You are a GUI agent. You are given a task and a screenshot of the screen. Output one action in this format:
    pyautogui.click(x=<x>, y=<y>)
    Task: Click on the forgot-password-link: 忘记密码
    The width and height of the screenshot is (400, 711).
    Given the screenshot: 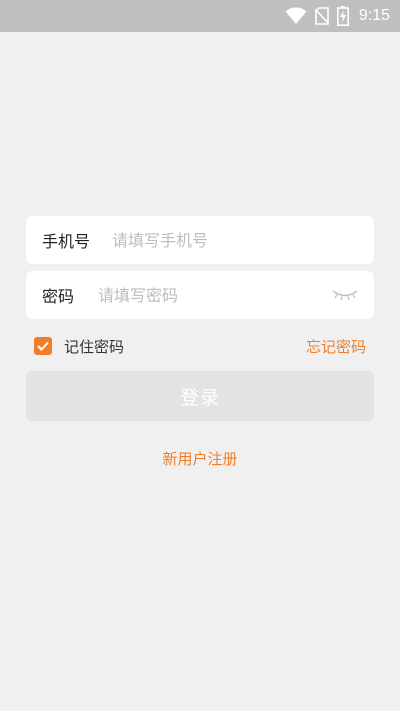 What is the action you would take?
    pyautogui.click(x=336, y=346)
    